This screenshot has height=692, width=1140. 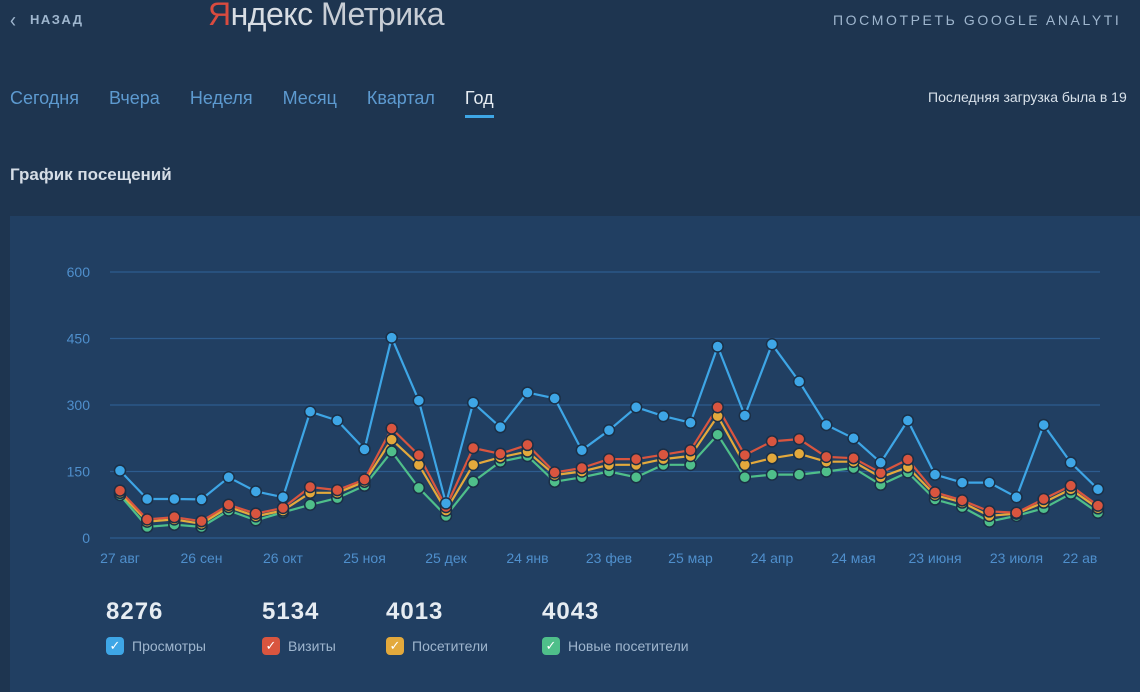 What do you see at coordinates (401, 103) in the screenshot?
I see `tab-quarter: Квартал` at bounding box center [401, 103].